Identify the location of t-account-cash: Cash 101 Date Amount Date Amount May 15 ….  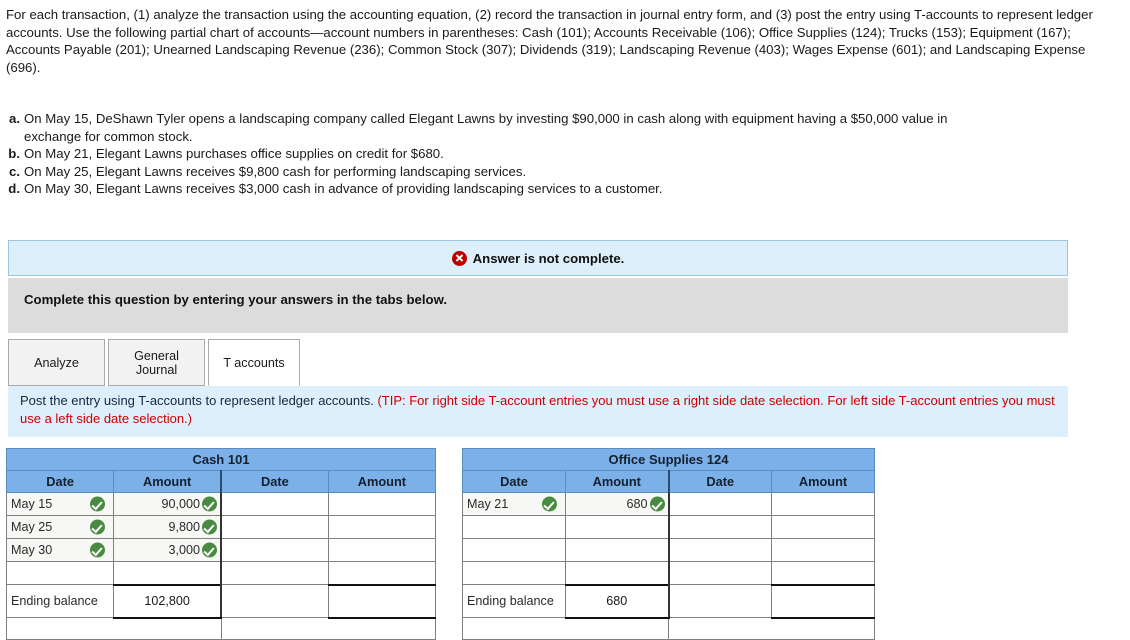
(221, 544).